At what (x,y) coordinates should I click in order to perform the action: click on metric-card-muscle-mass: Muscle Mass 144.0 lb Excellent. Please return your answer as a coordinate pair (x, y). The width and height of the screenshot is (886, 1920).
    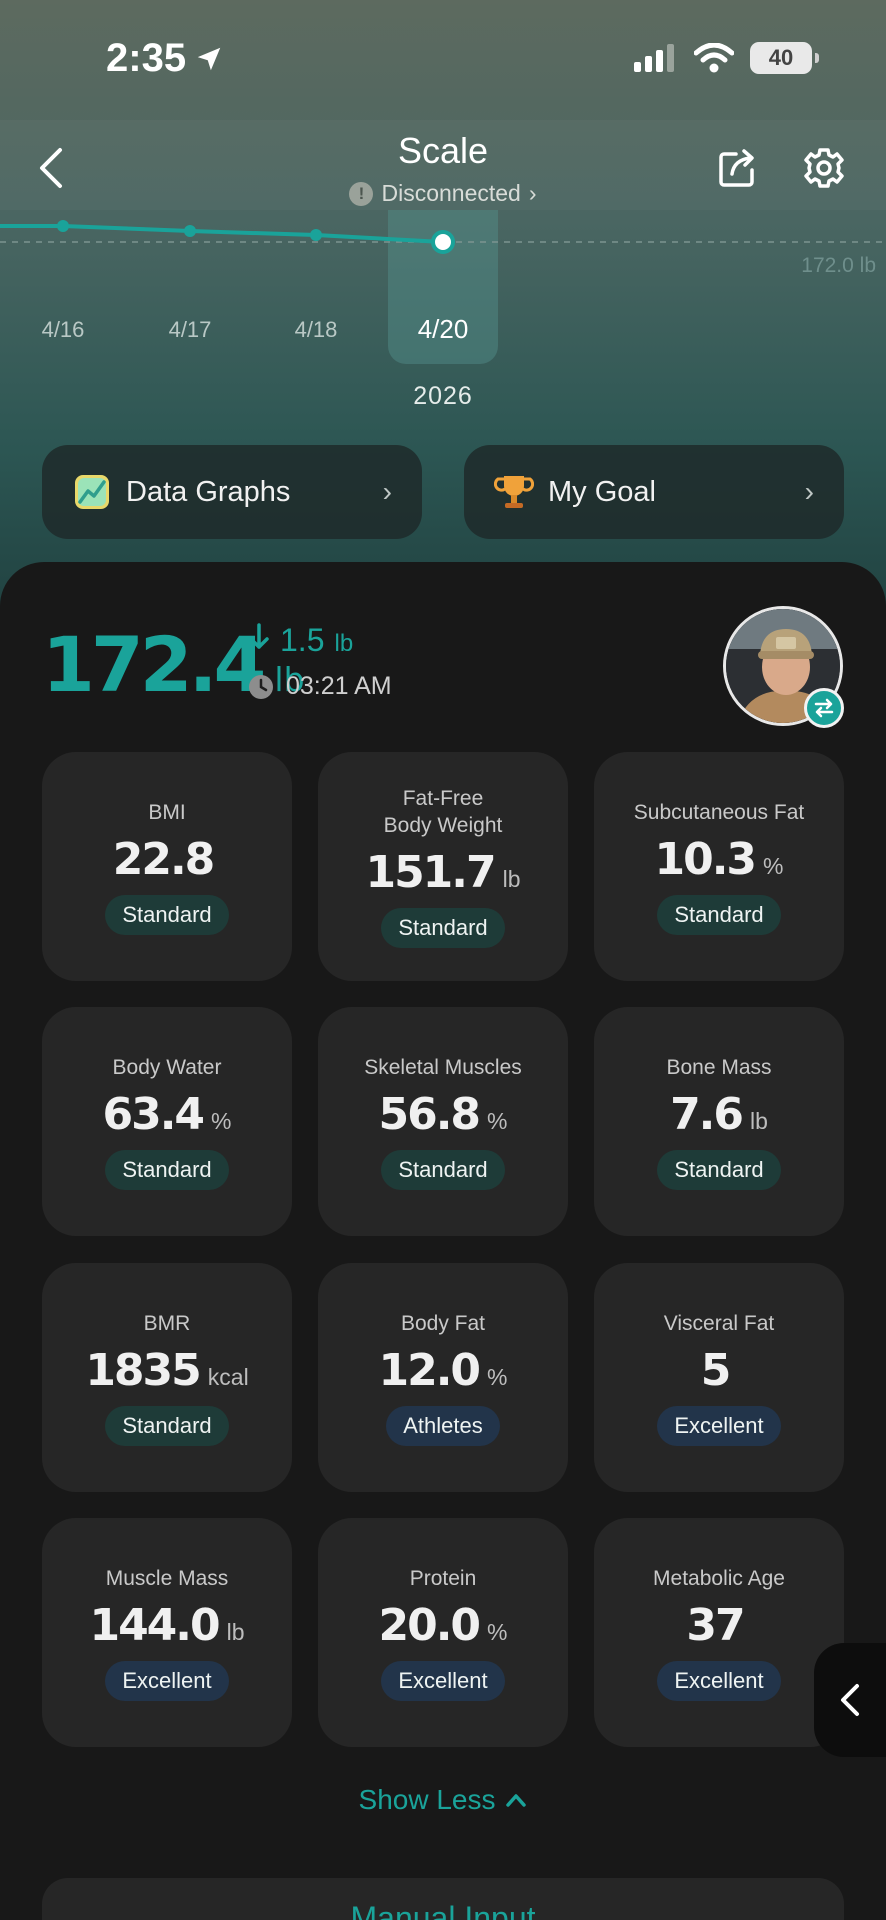
    Looking at the image, I should click on (167, 1632).